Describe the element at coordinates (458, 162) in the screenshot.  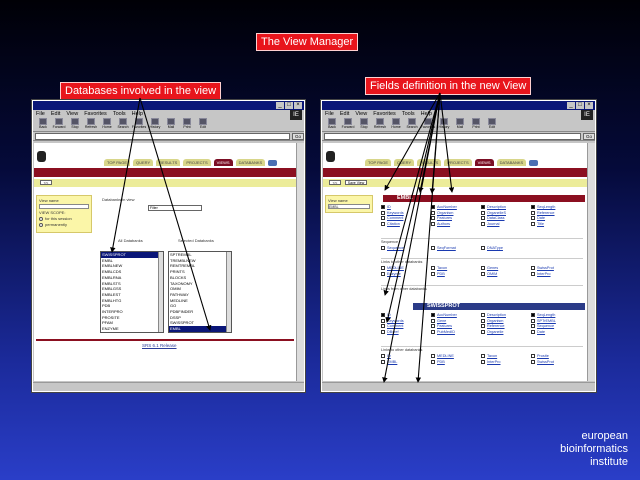
I see `tab-projects: PROJECTS` at that location.